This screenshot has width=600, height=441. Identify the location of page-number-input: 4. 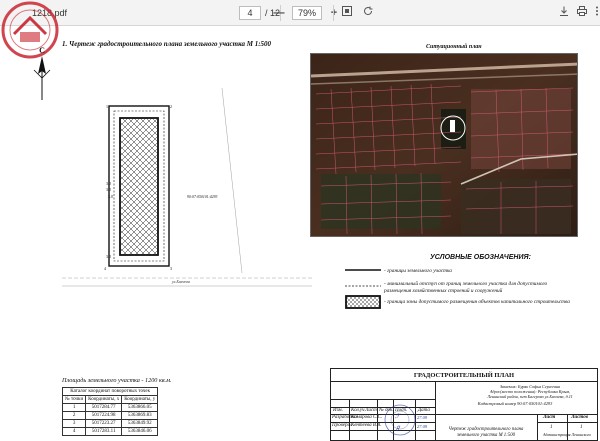
(250, 13).